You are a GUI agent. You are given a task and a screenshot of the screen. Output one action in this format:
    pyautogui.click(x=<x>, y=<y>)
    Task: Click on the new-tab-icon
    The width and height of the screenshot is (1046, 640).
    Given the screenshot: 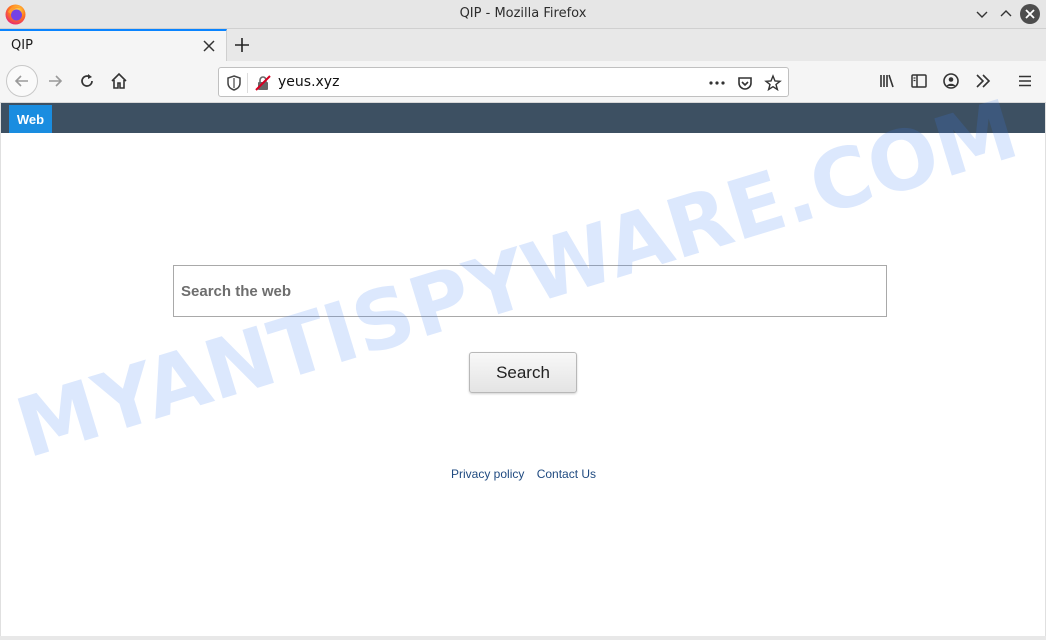 What is the action you would take?
    pyautogui.click(x=242, y=45)
    